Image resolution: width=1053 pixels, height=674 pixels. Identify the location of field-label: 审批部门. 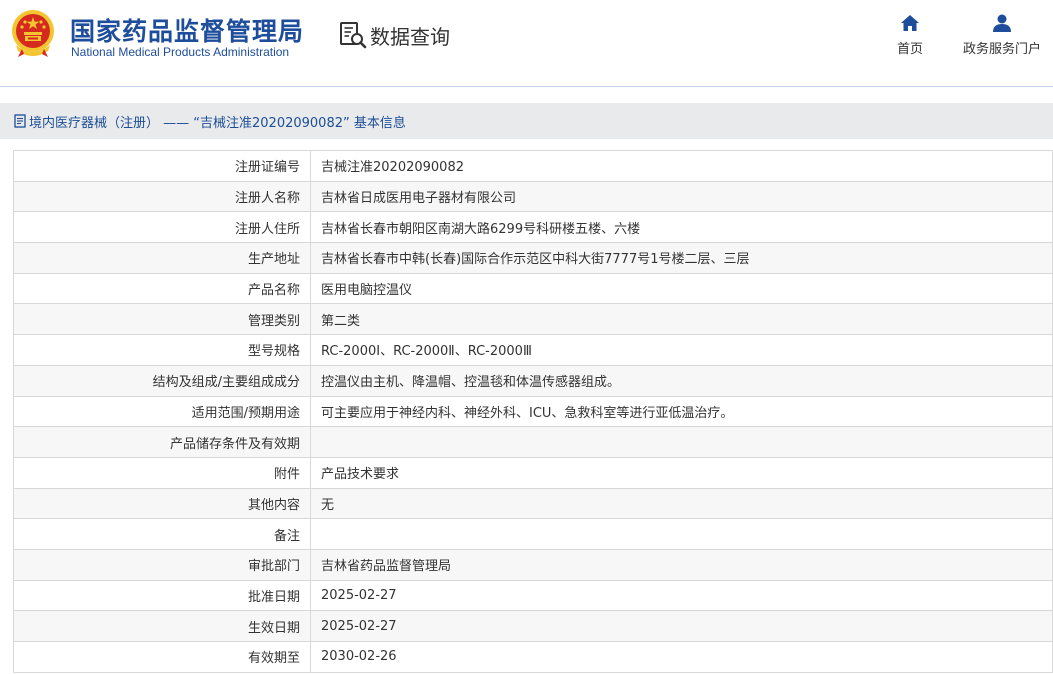
(162, 564).